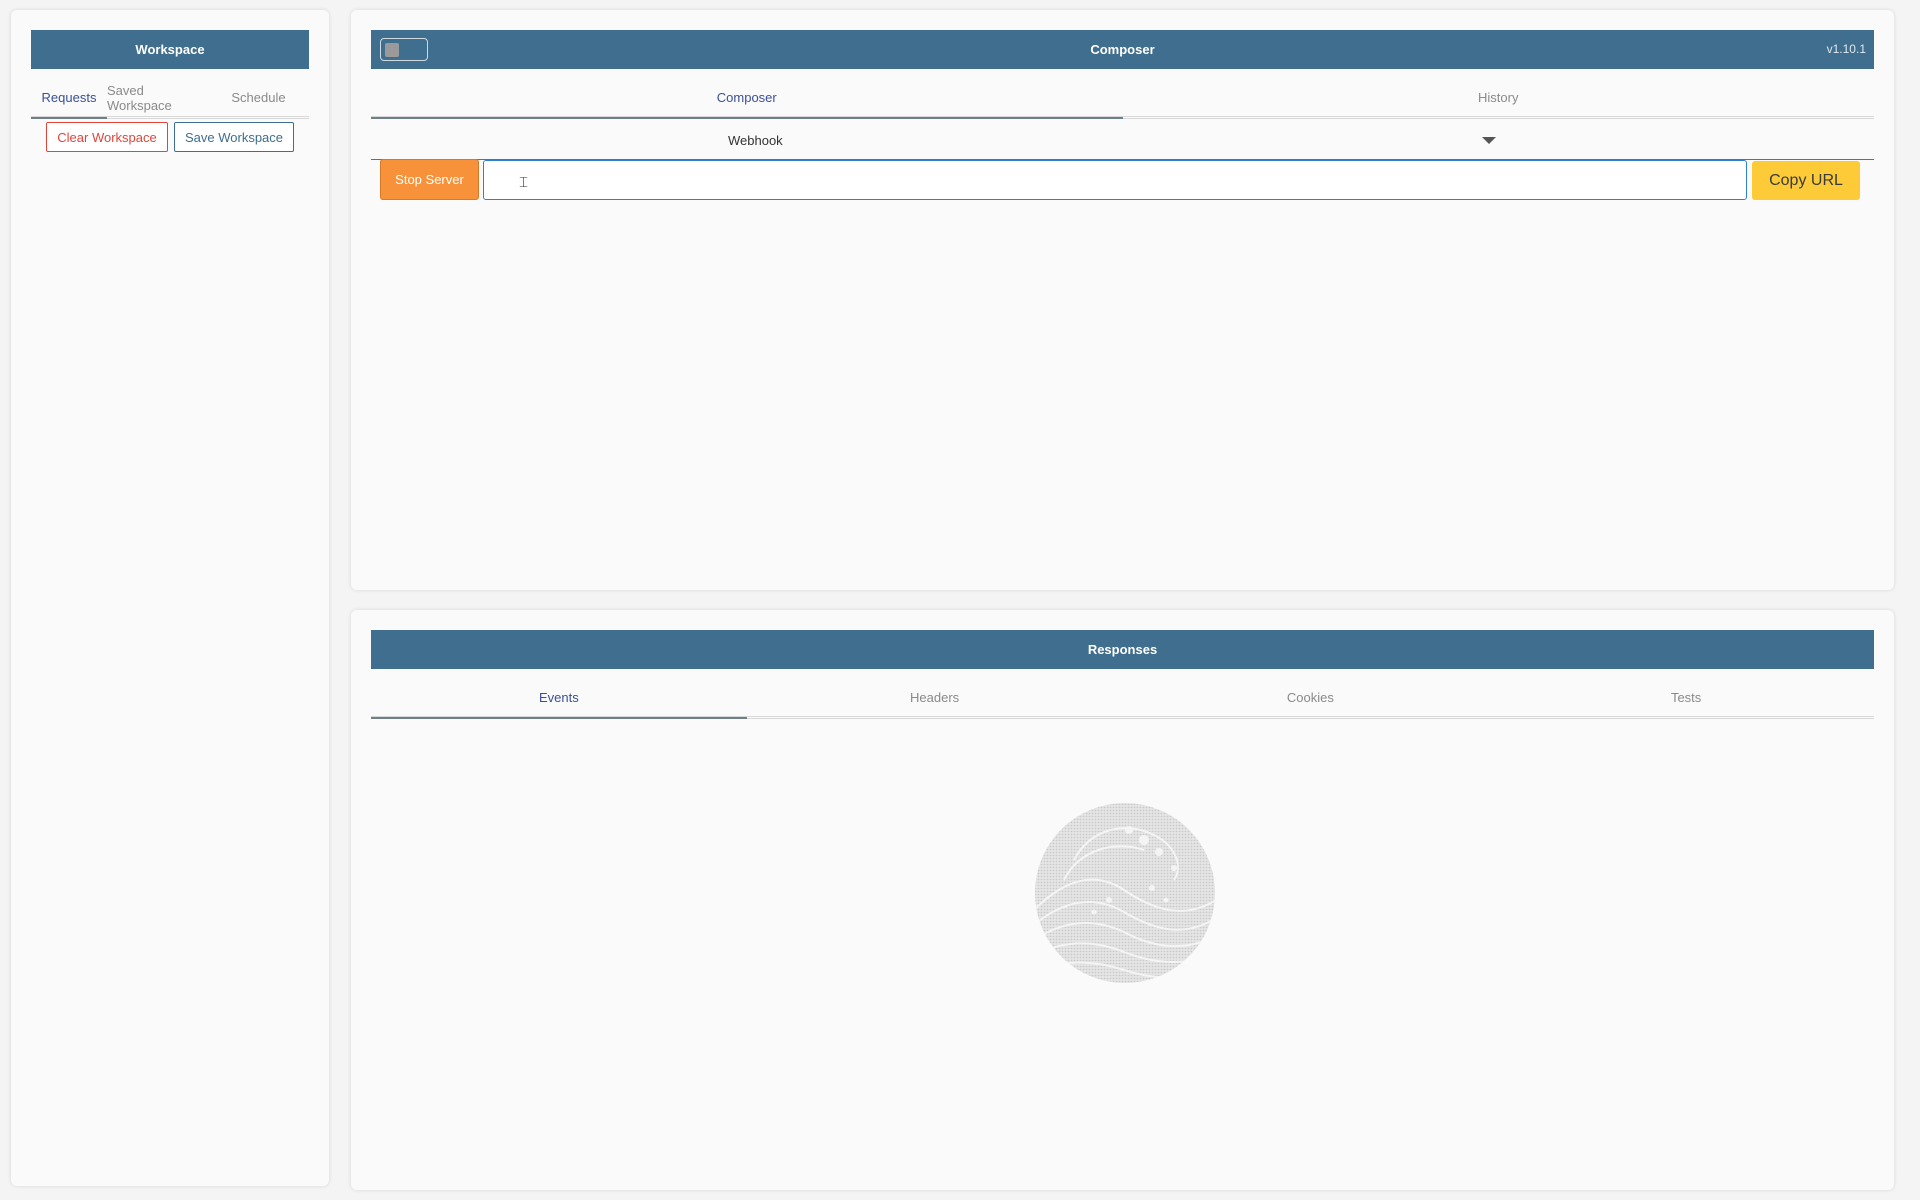 This screenshot has width=1920, height=1200. I want to click on workspace-title: Workspace, so click(170, 49).